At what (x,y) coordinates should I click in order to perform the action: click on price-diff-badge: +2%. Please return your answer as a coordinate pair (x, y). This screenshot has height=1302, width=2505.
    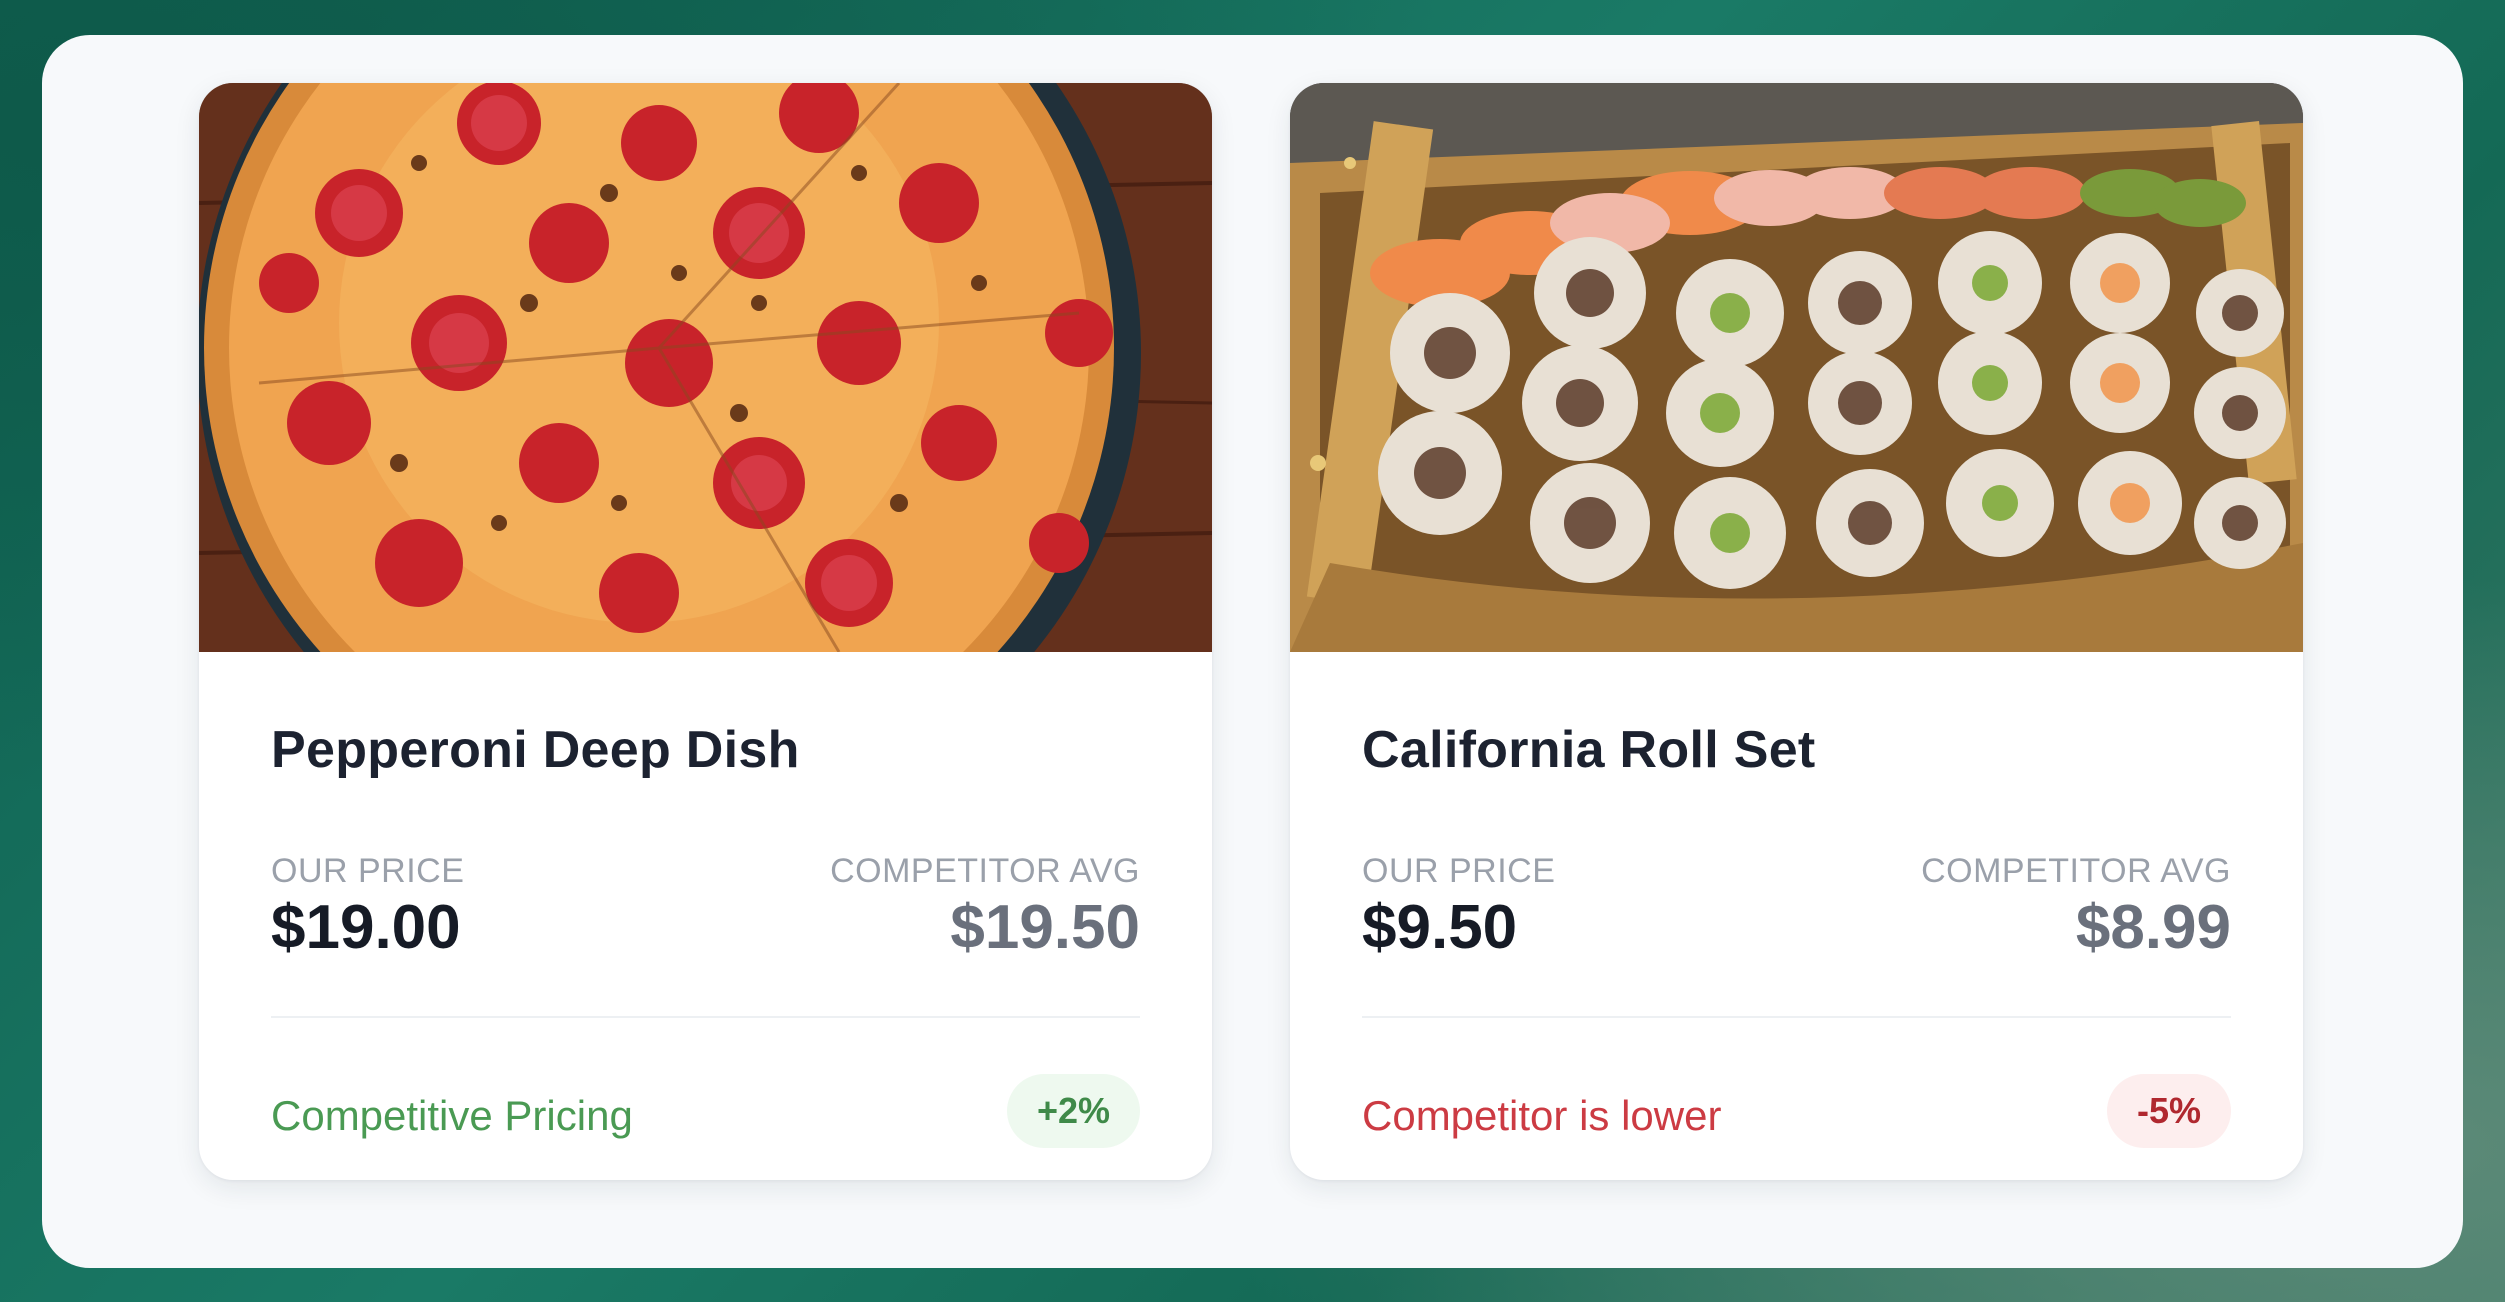
    Looking at the image, I should click on (1073, 1111).